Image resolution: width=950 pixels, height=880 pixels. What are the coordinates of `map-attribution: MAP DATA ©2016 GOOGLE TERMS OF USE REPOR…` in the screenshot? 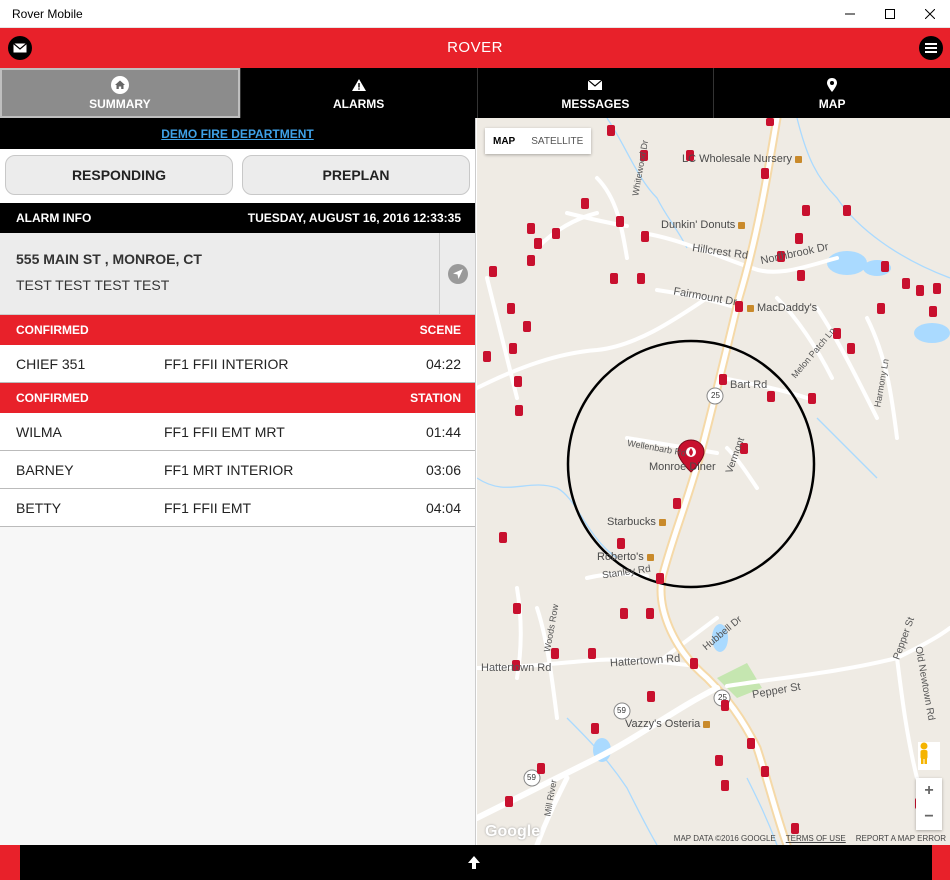 It's located at (810, 838).